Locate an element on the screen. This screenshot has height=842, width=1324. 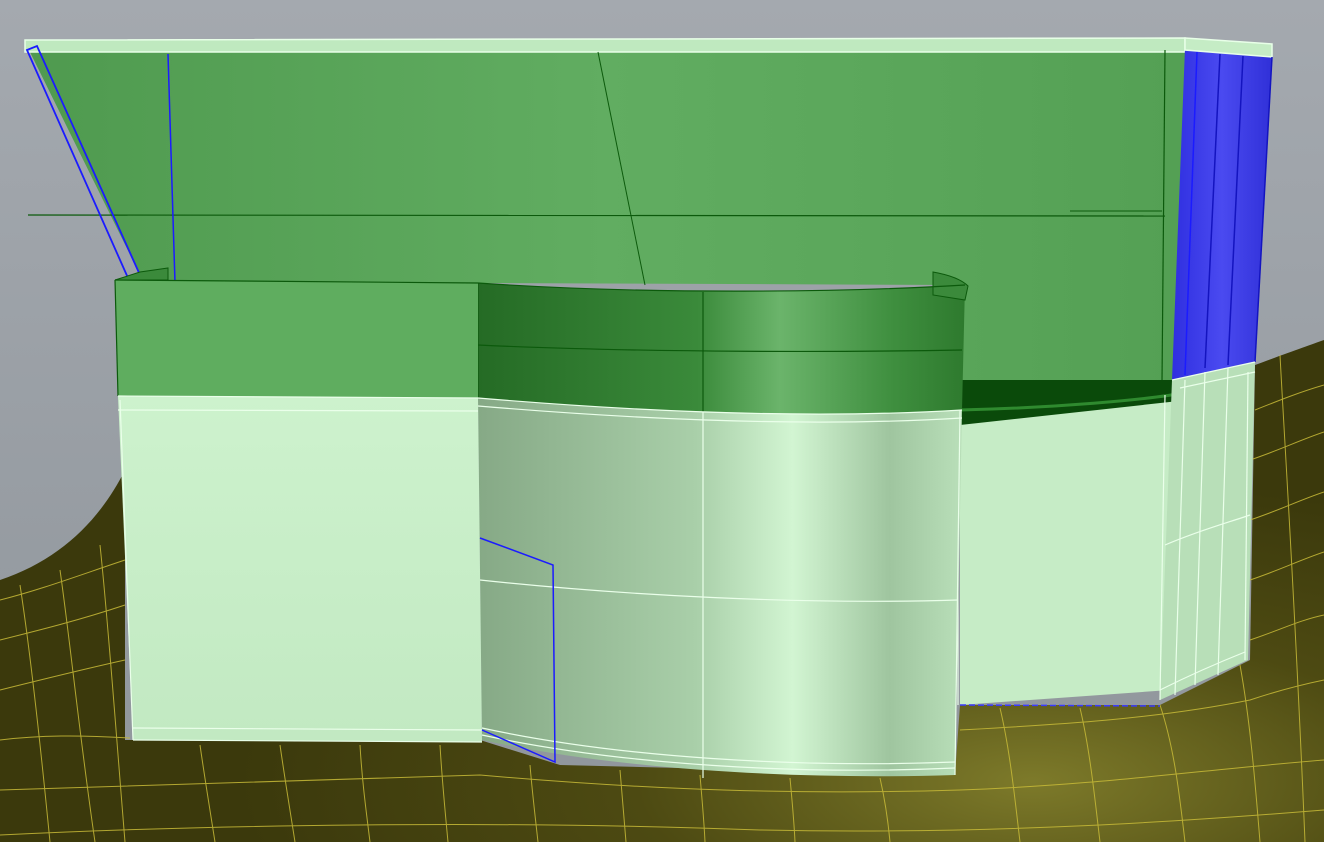
left-wall-top-band is located at coordinates (296, 339).